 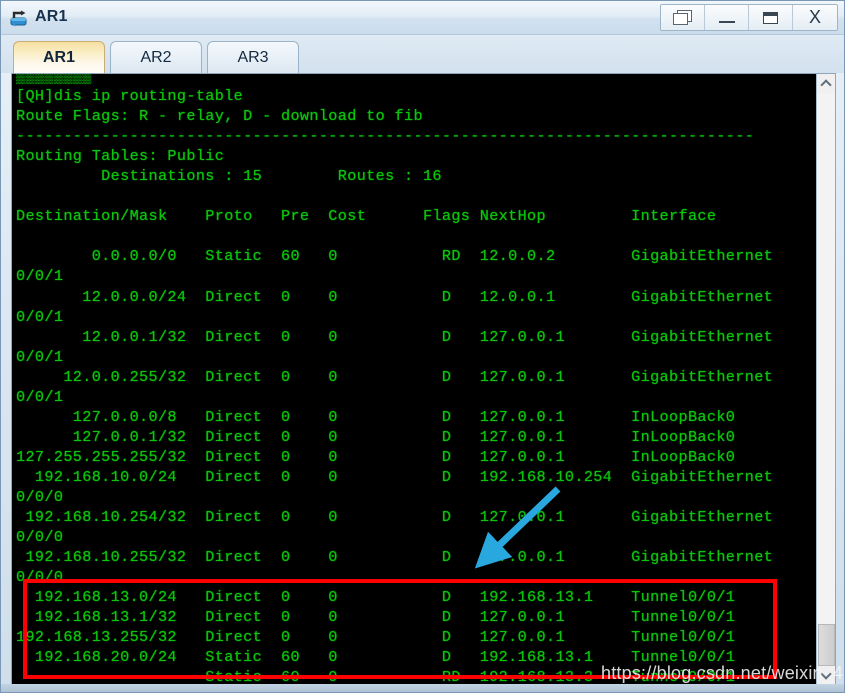 I want to click on tab-ar2: AR2, so click(x=156, y=57).